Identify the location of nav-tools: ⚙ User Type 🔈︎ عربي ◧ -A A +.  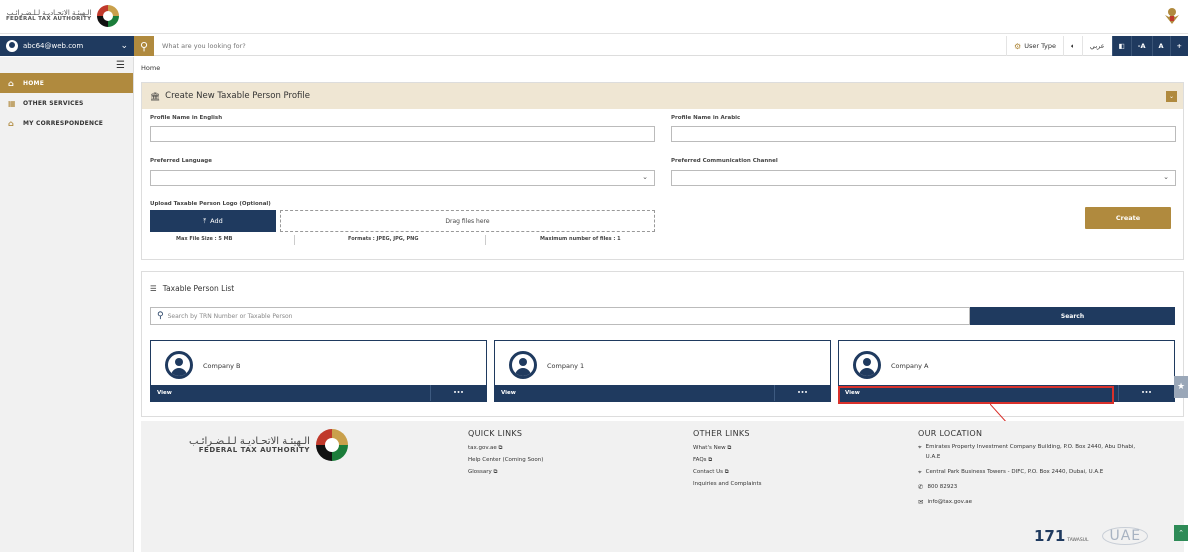
(1097, 46).